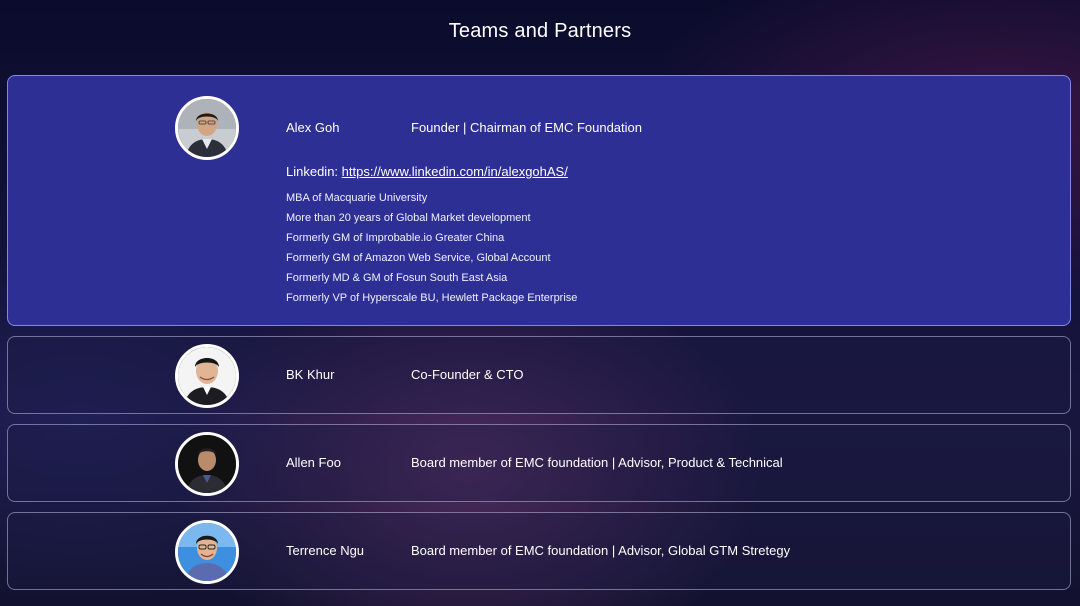  I want to click on linkedin-link: https://www.linkedin.com/in/alexgohAS/, so click(455, 171).